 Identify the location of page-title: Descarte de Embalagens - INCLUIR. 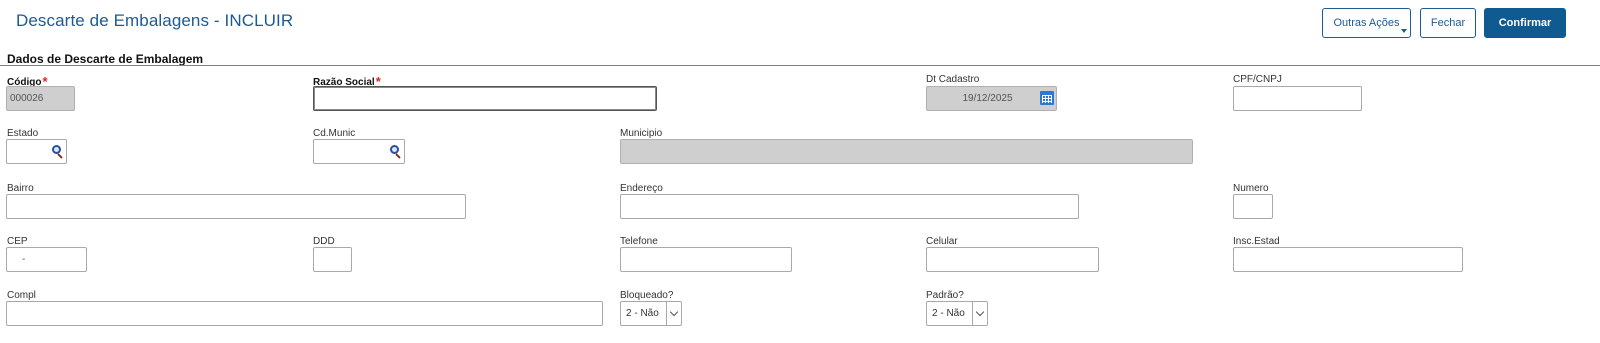
(155, 20).